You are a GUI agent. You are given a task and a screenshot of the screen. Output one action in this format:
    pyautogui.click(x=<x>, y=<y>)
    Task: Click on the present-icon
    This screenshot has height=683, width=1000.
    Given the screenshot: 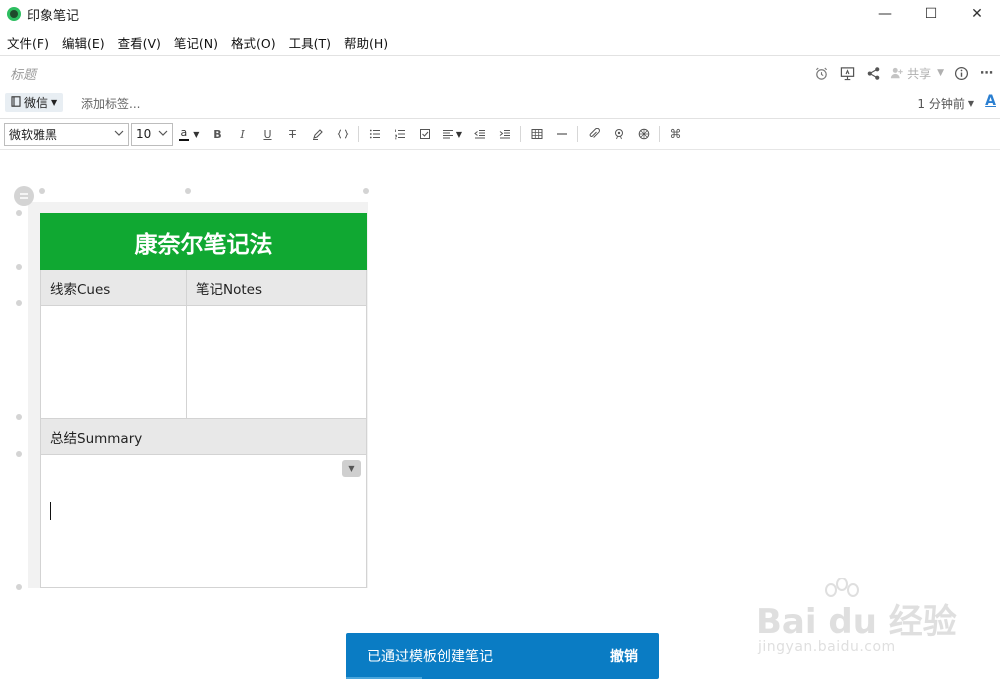 What is the action you would take?
    pyautogui.click(x=847, y=73)
    